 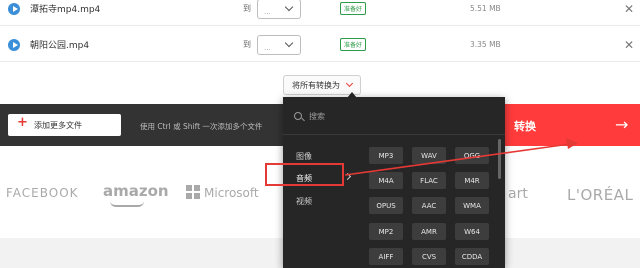 What do you see at coordinates (386, 155) in the screenshot?
I see `format-option: MP3` at bounding box center [386, 155].